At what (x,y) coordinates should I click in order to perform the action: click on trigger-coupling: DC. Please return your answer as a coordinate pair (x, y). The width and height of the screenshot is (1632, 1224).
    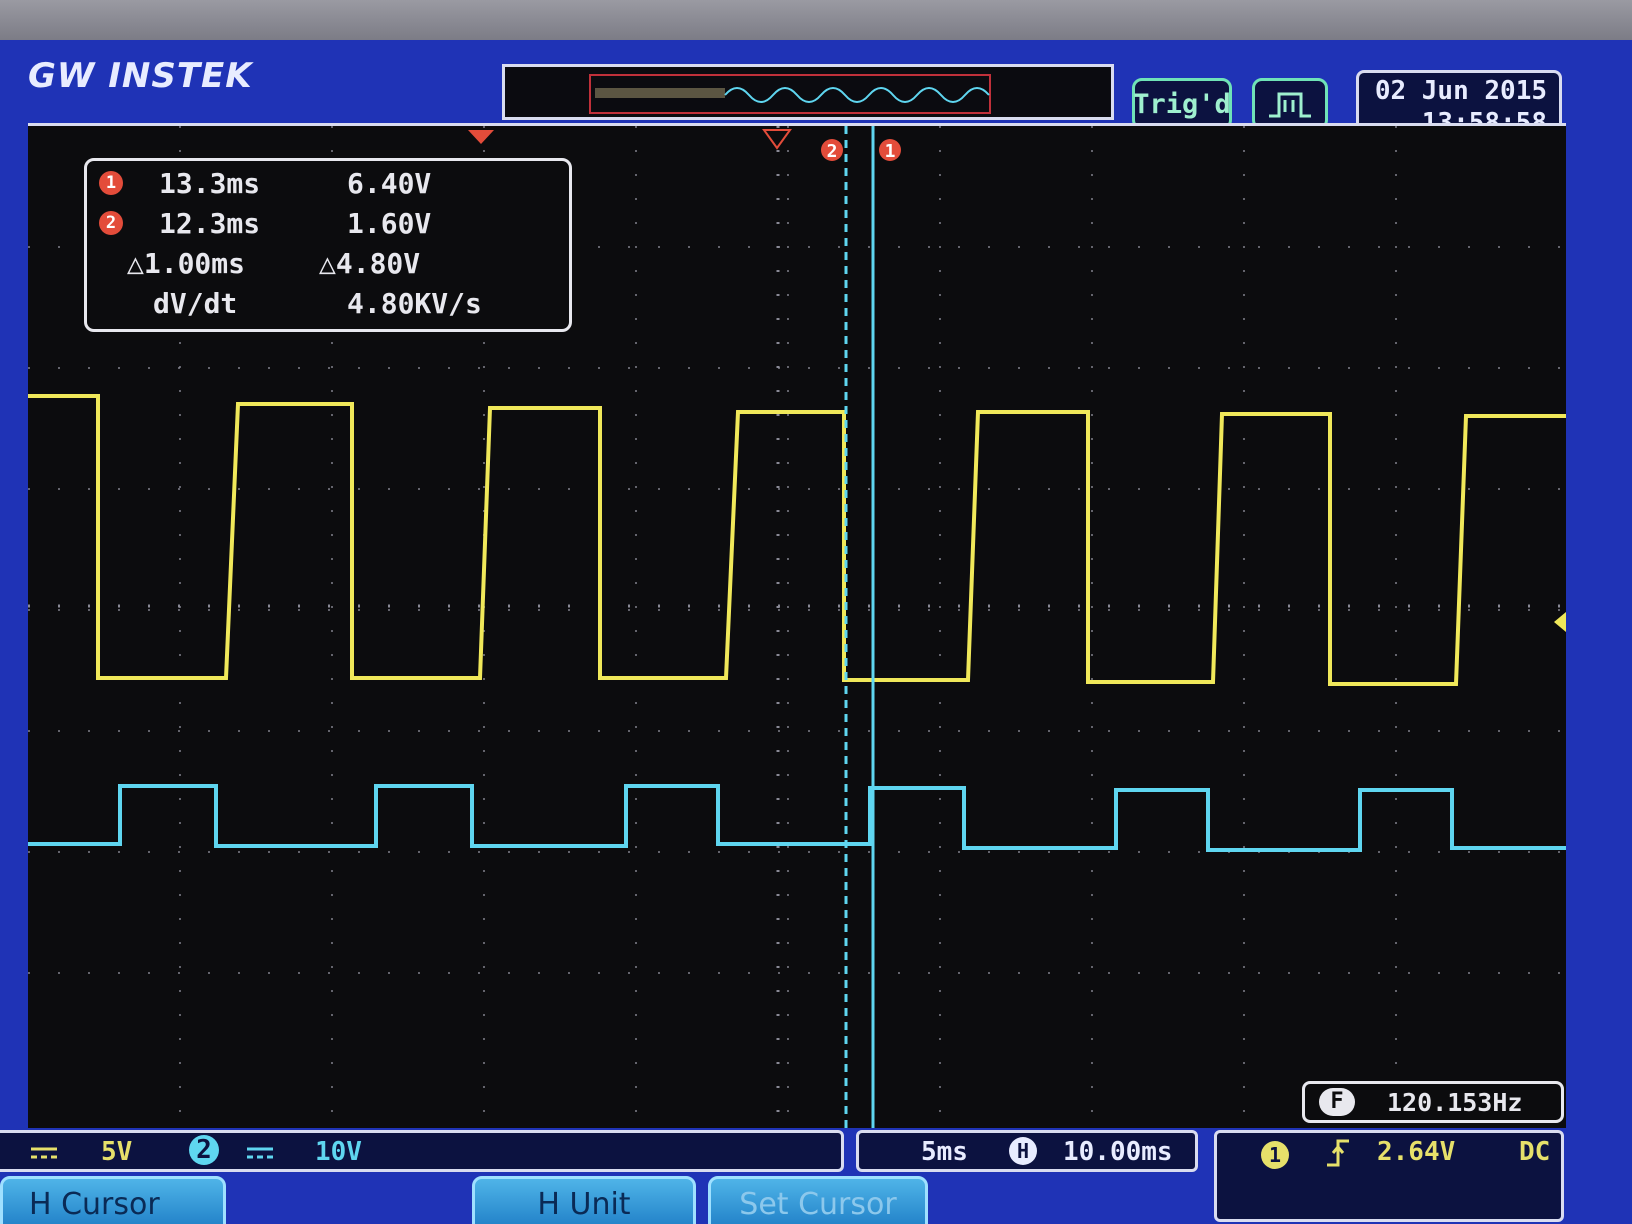
    Looking at the image, I should click on (1535, 1152).